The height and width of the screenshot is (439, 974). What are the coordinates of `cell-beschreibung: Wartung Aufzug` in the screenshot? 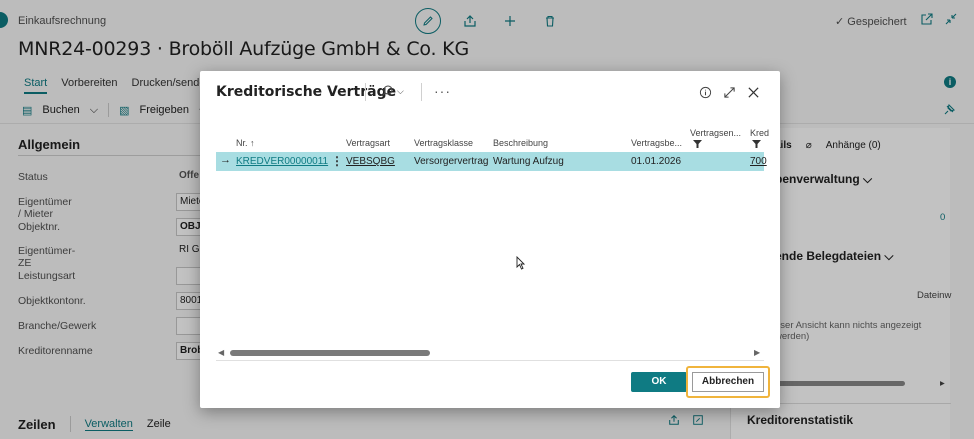 It's located at (528, 161).